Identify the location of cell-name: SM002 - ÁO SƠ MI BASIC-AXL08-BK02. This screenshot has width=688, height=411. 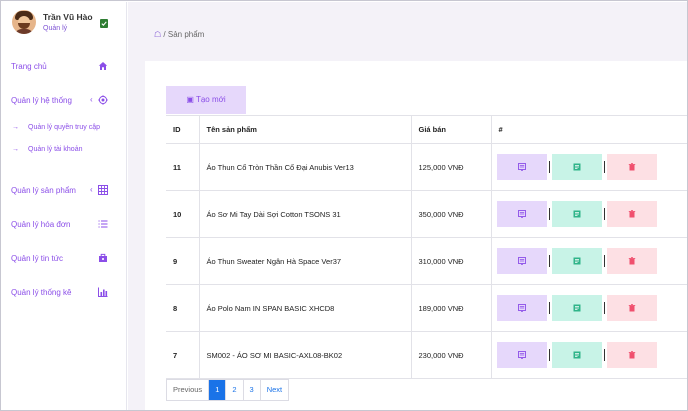
(305, 355).